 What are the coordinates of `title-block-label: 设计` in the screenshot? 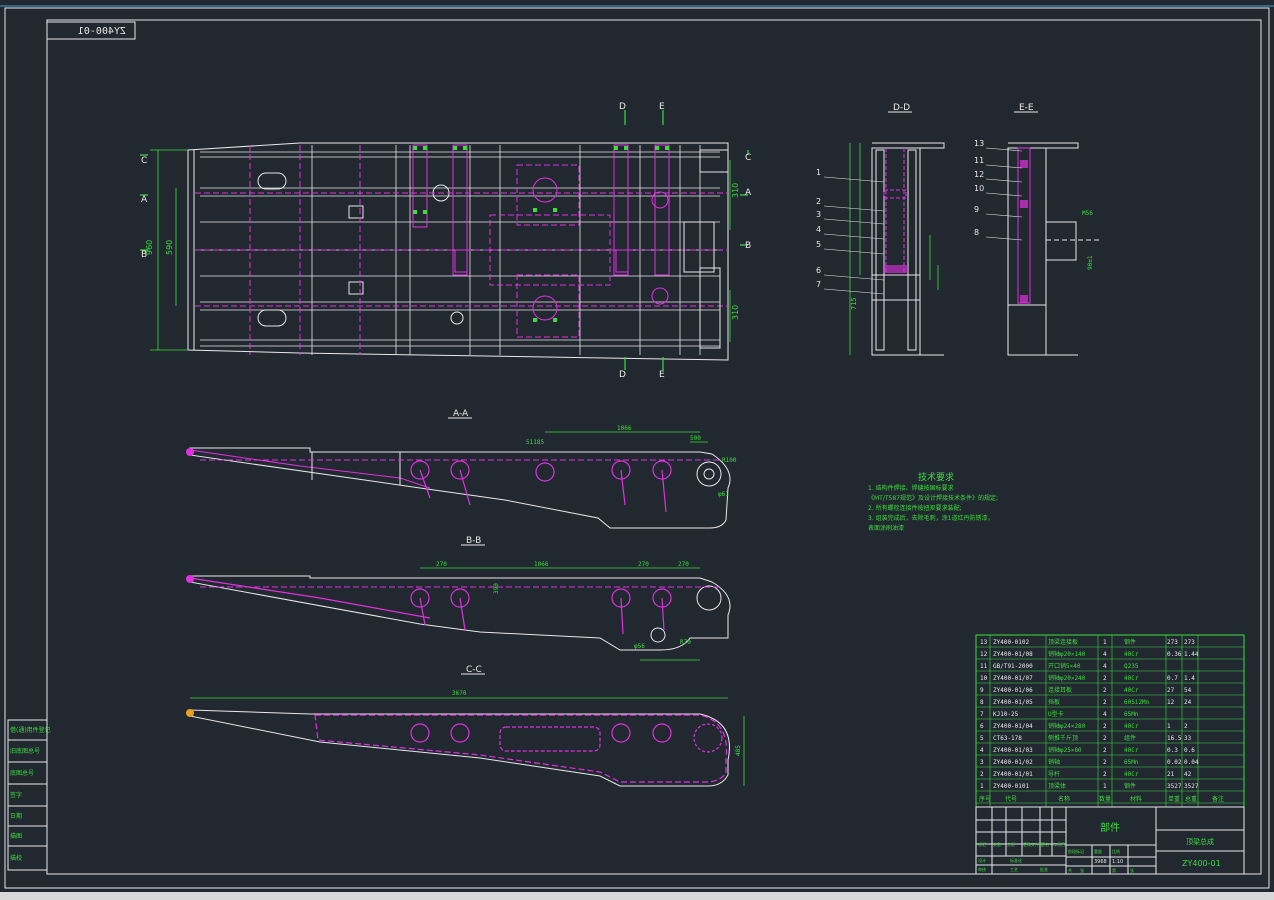 It's located at (982, 860).